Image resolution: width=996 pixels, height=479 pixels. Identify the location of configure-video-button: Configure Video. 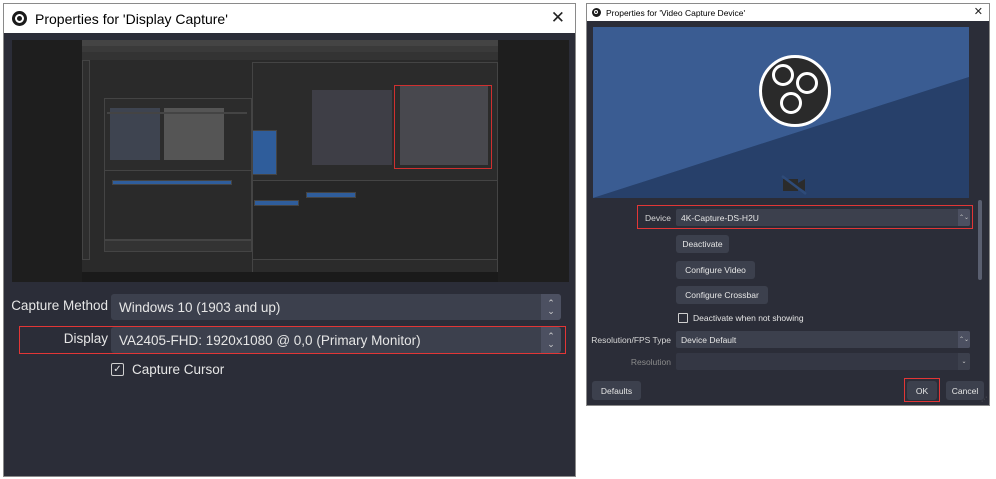
(715, 270).